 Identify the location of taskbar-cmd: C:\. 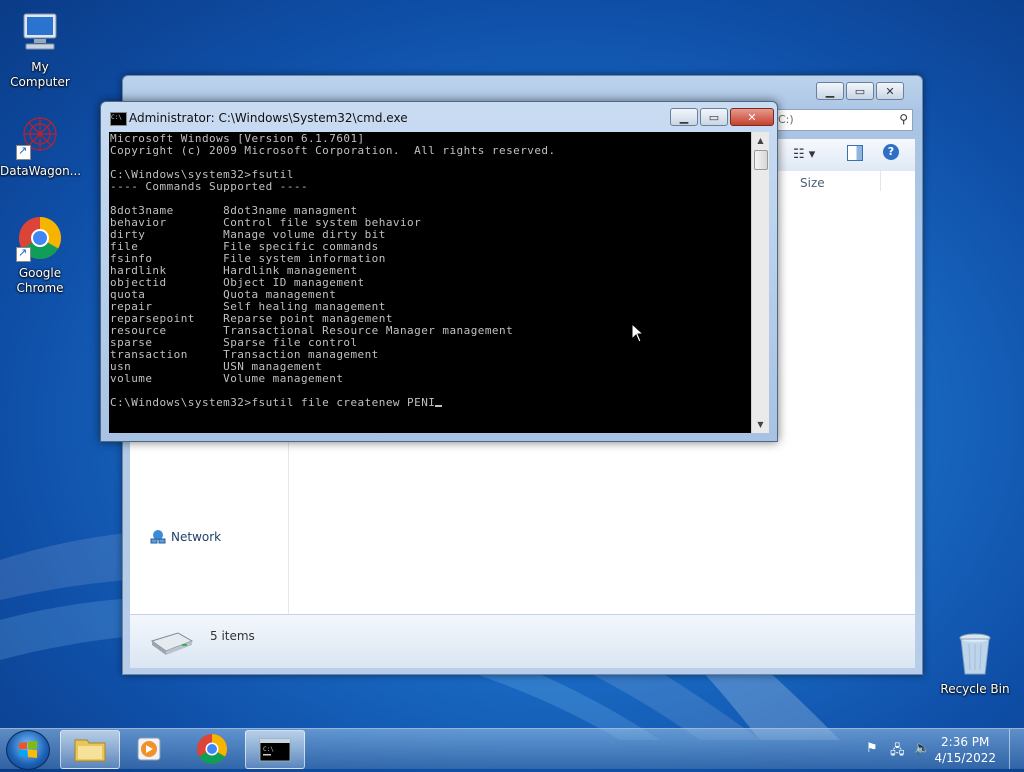
(275, 749).